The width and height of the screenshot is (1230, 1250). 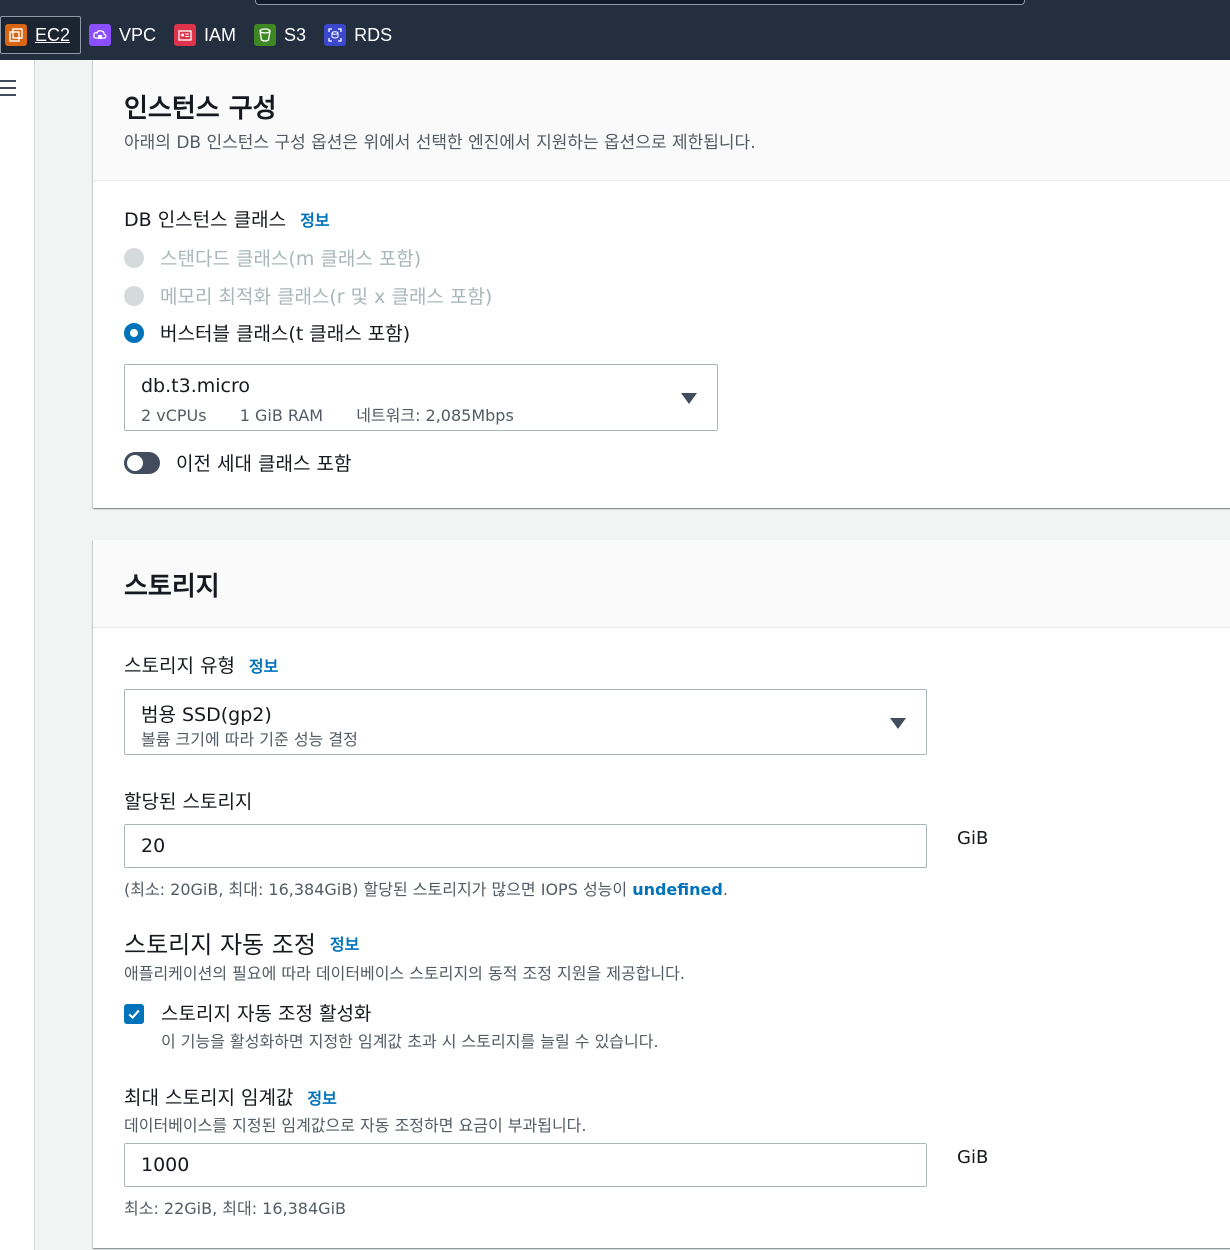 I want to click on radio-option-memory-optimized: 메모리 최적화 클래스(r 및 x 클래스 포함), so click(x=308, y=295).